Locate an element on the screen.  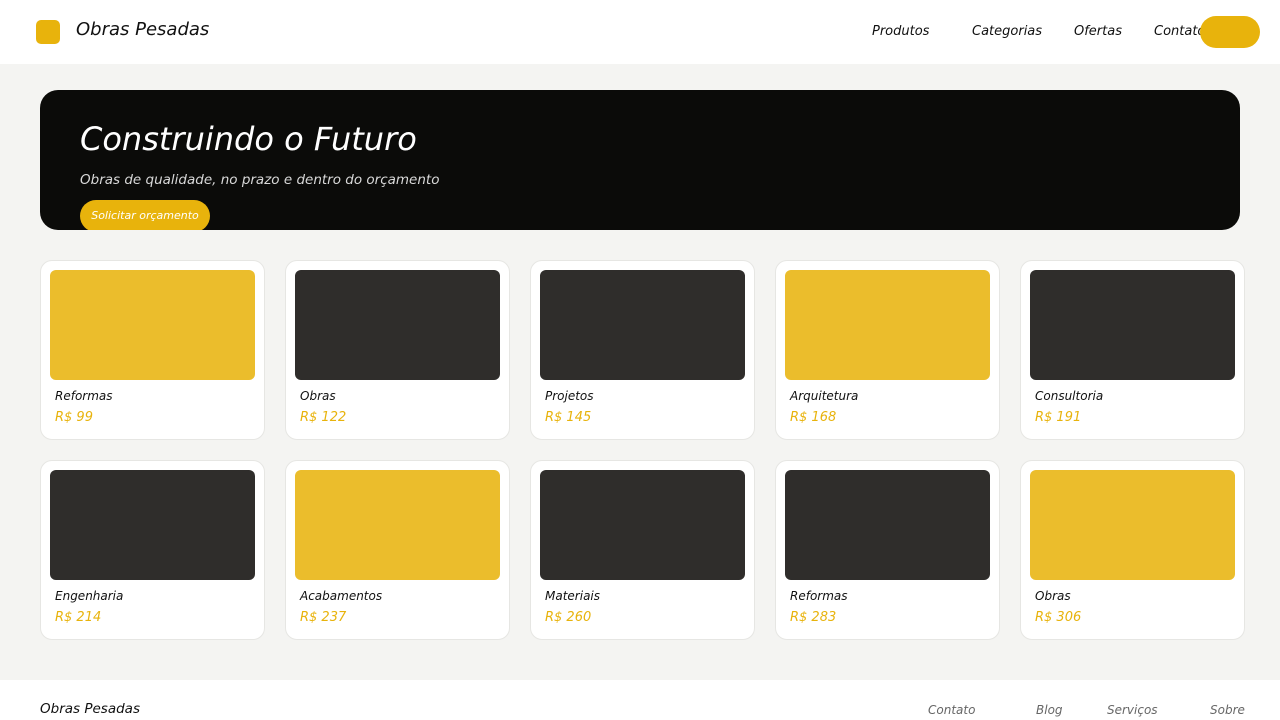
product-price: R$ 145 is located at coordinates (568, 417).